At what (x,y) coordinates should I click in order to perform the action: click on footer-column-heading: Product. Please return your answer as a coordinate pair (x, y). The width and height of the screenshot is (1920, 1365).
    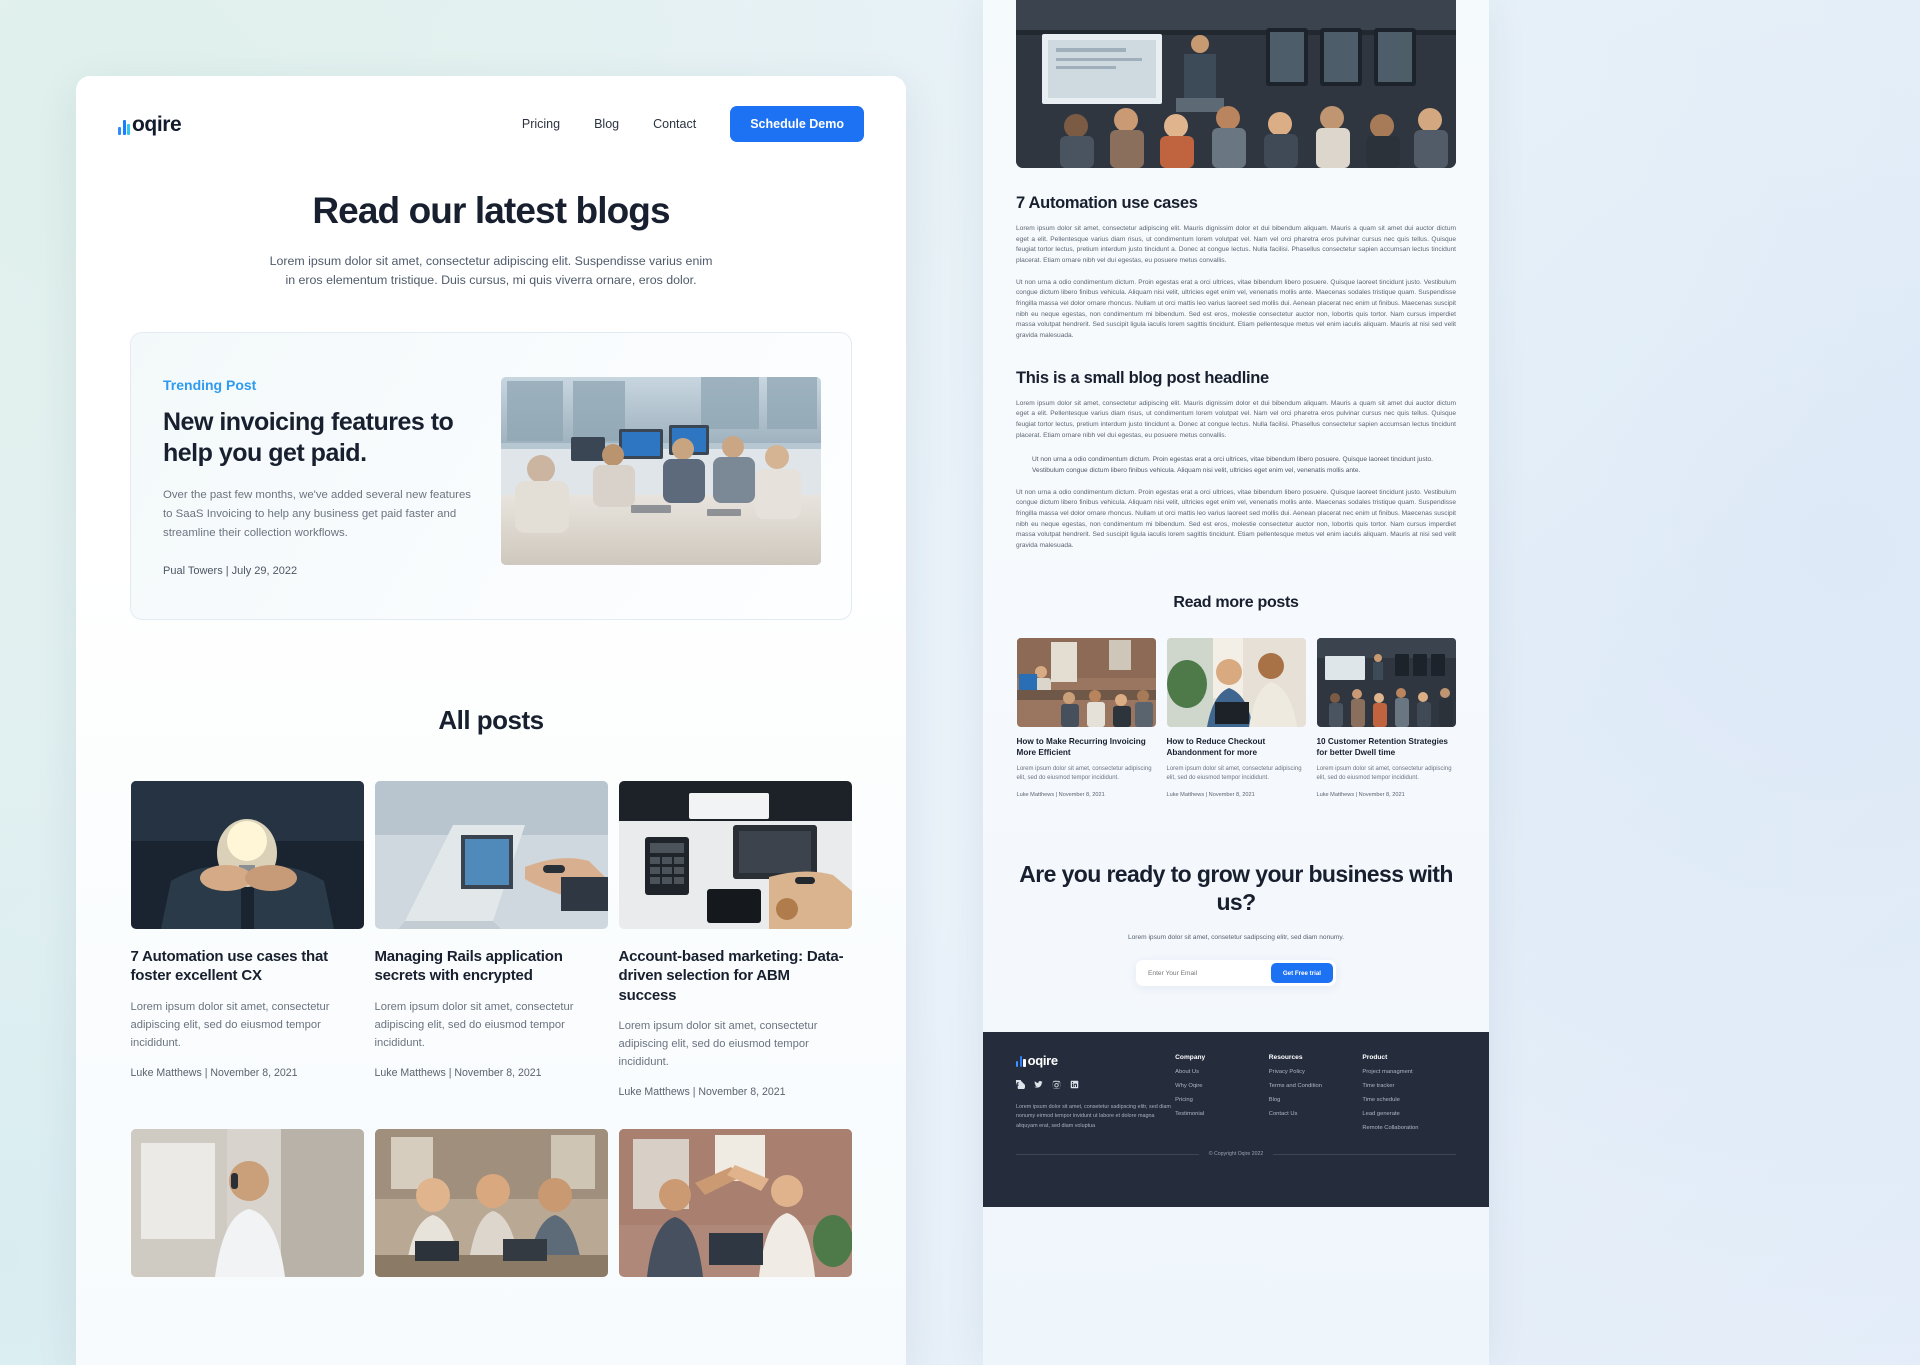
    Looking at the image, I should click on (1375, 1057).